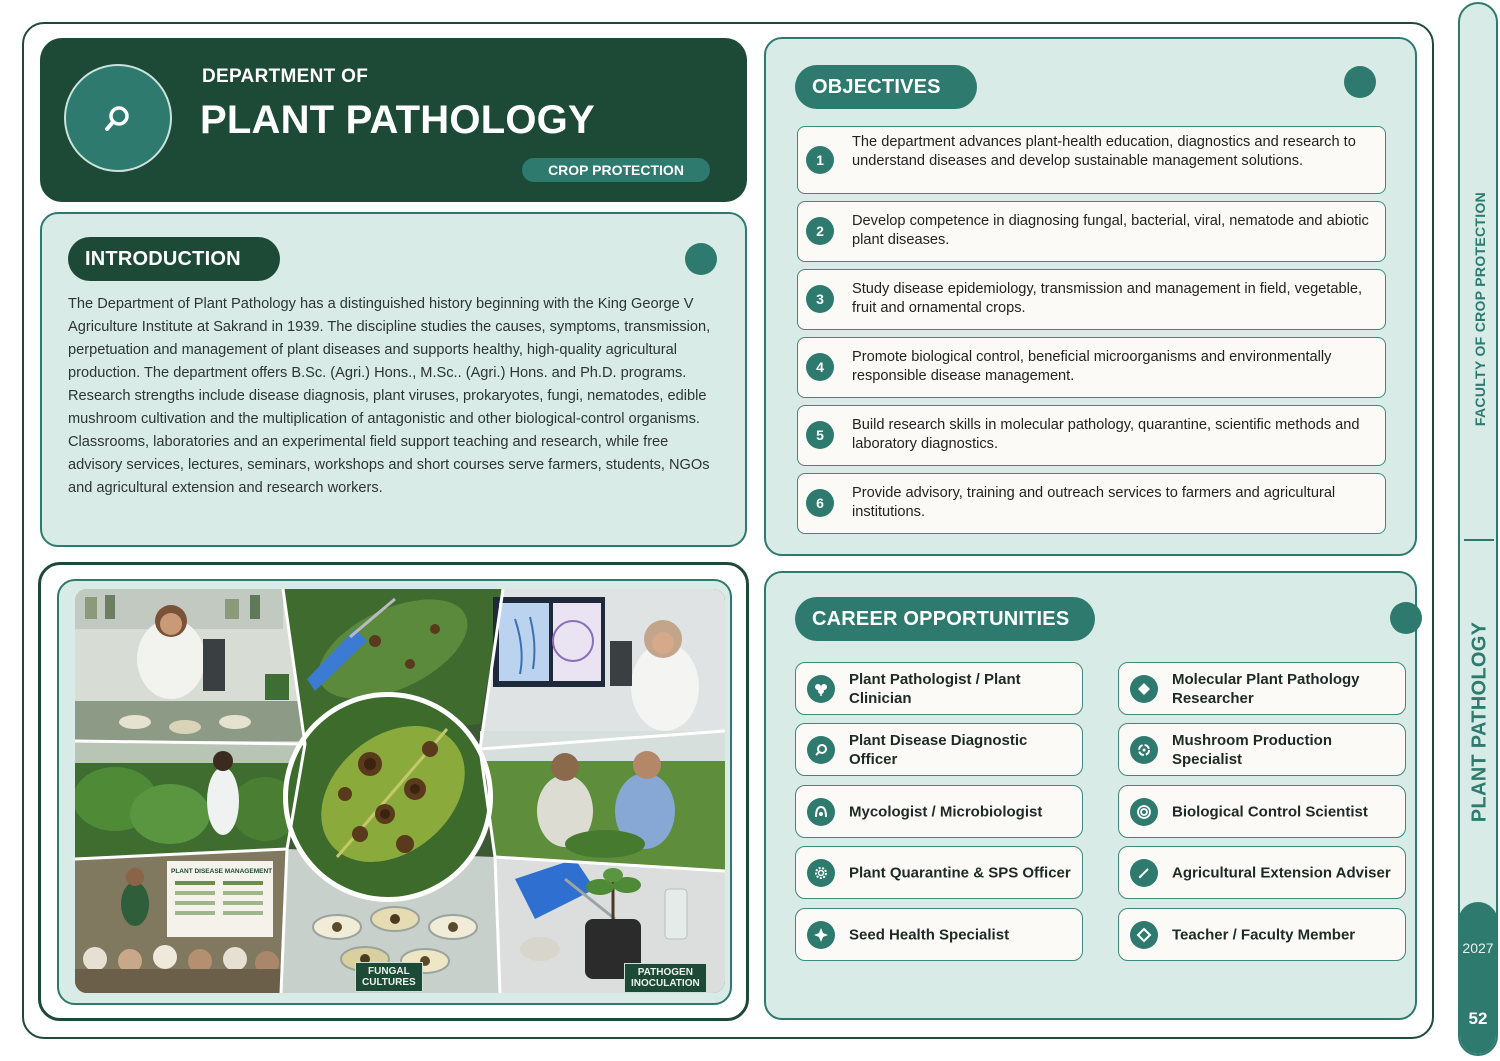 The image size is (1500, 1061). Describe the element at coordinates (929, 934) in the screenshot. I see `career-label: Seed Health Specialist` at that location.